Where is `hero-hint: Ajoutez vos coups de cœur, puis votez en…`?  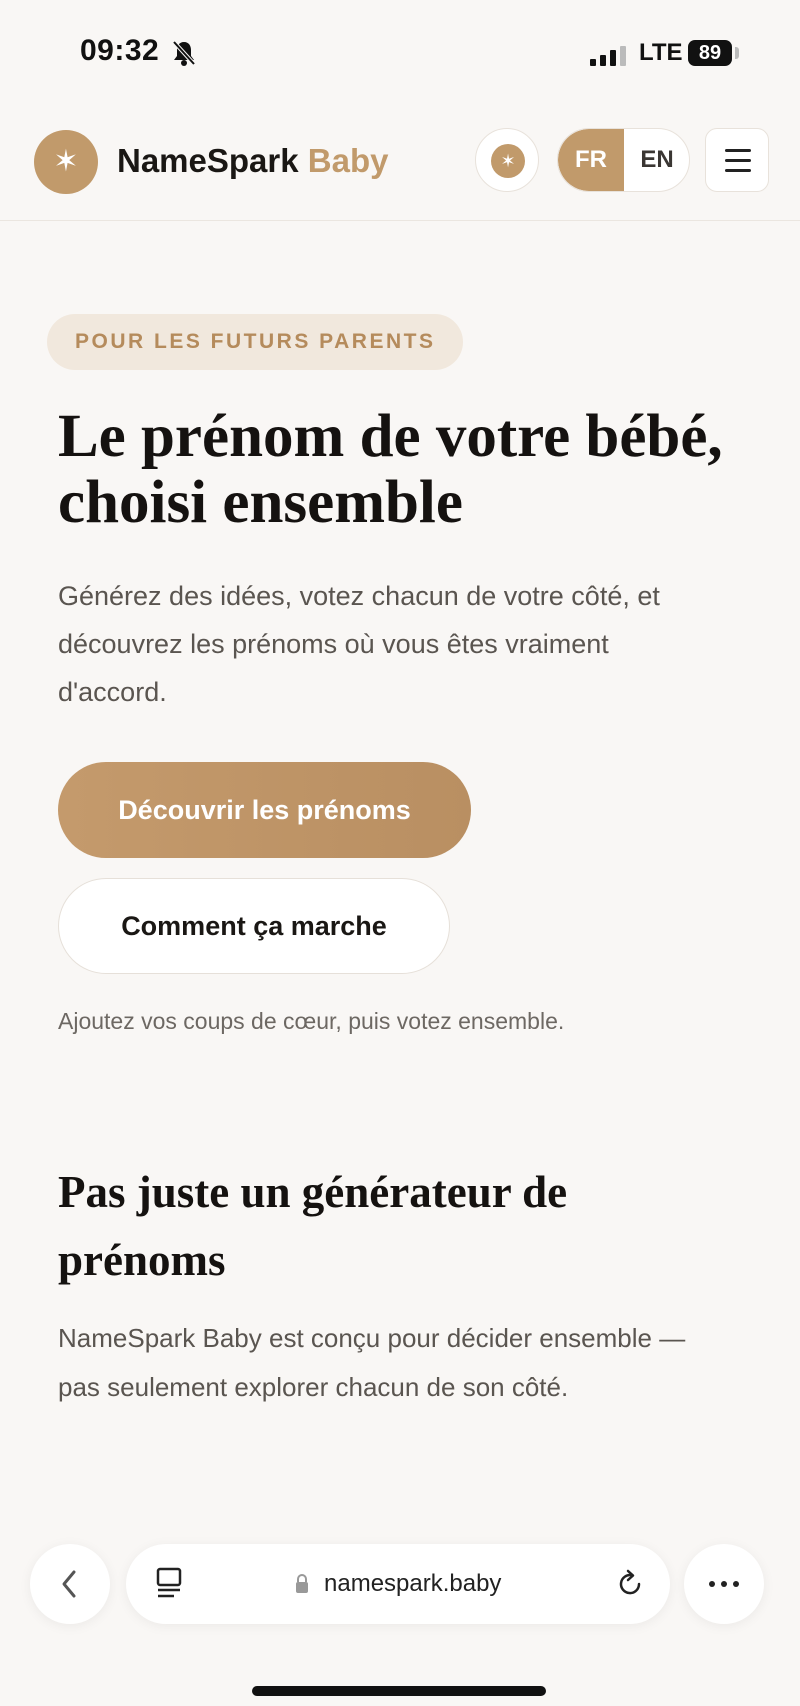
hero-hint: Ajoutez vos coups de cœur, puis votez en… is located at coordinates (311, 1021).